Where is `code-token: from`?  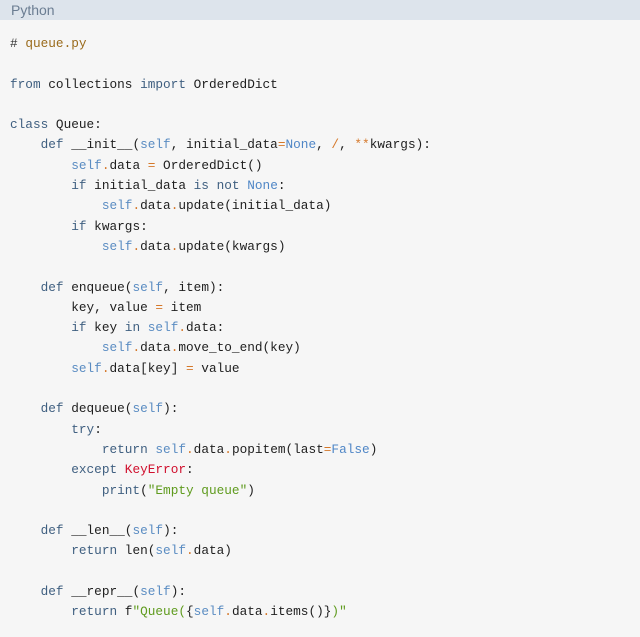 code-token: from is located at coordinates (25, 84).